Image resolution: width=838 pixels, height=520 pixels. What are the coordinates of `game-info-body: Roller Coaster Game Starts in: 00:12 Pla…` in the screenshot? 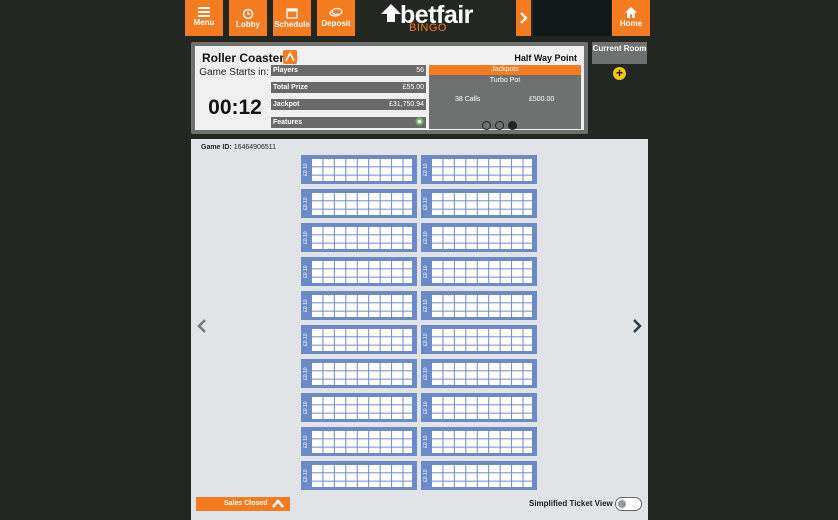 It's located at (389, 88).